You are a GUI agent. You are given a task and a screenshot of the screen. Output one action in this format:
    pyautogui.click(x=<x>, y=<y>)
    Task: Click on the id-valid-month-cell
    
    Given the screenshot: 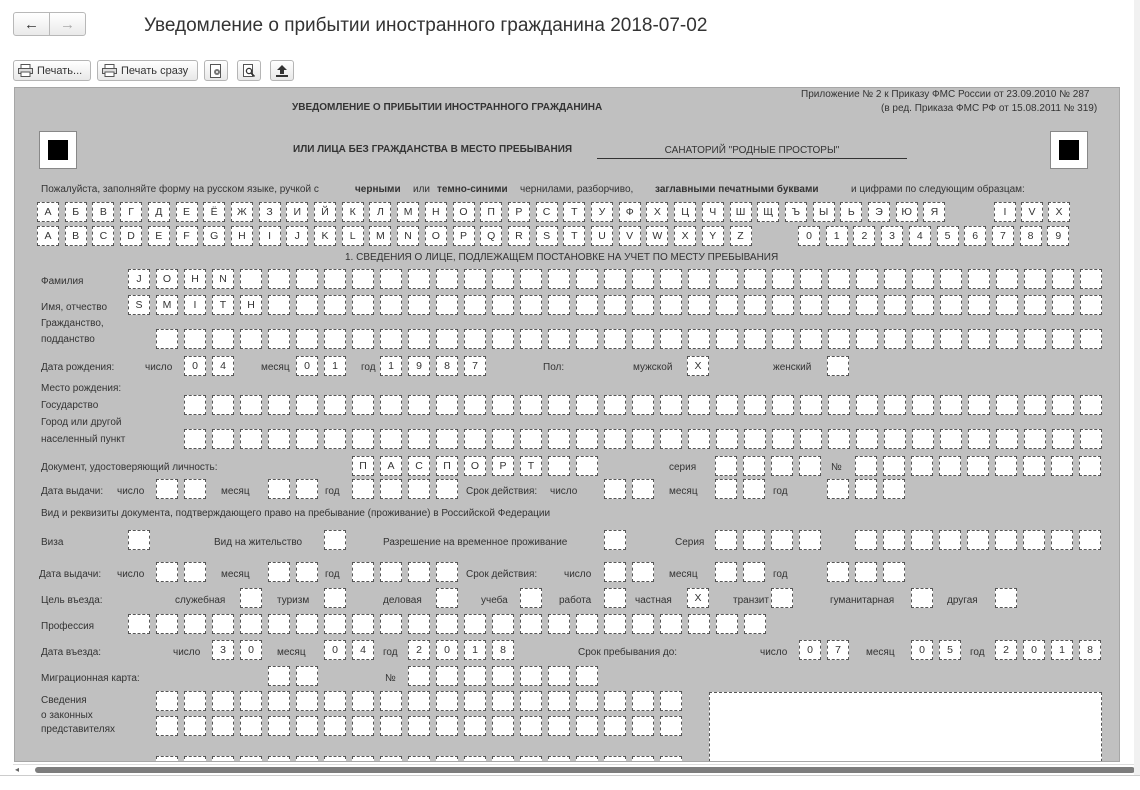 What is the action you would take?
    pyautogui.click(x=754, y=489)
    